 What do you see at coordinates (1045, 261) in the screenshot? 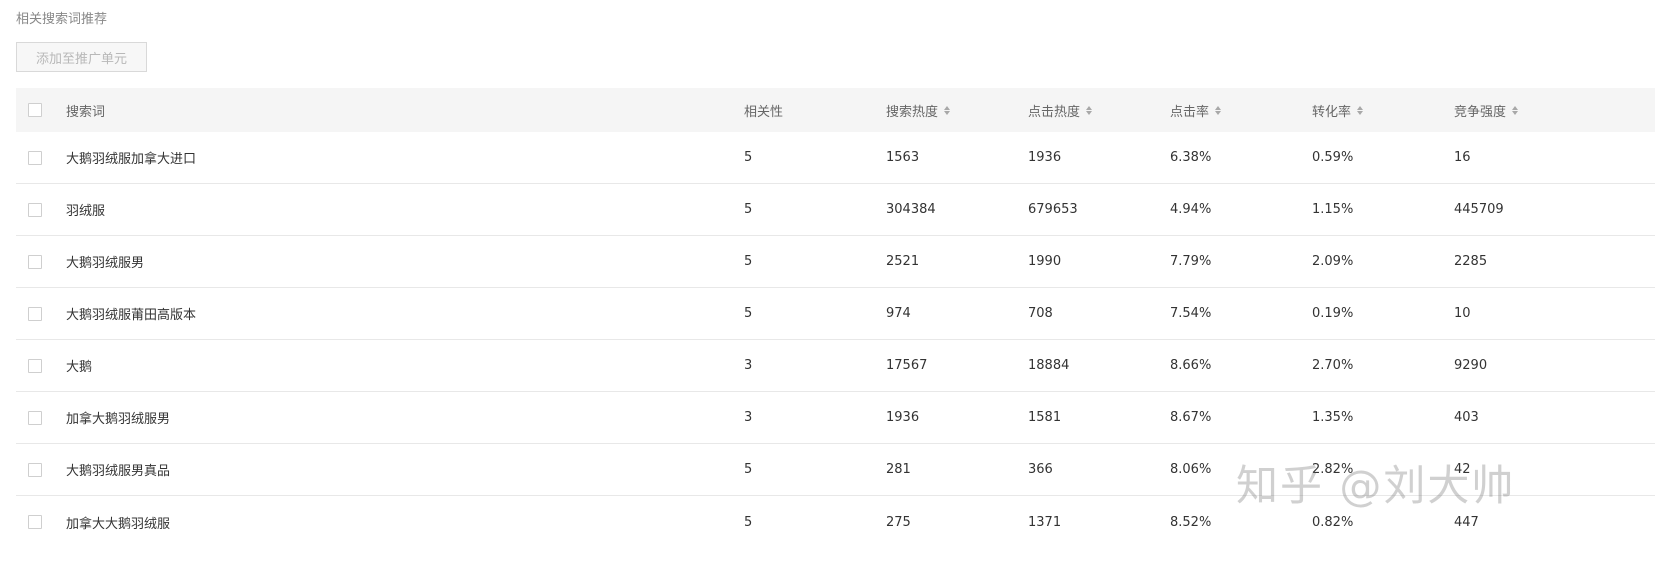
I see `cell-click-heat: 1990` at bounding box center [1045, 261].